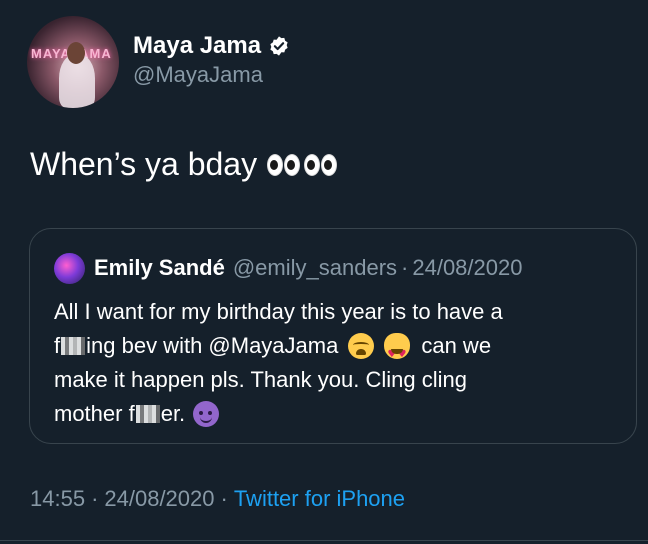  What do you see at coordinates (397, 352) in the screenshot?
I see `heart-eyes-cat-emoji-icon` at bounding box center [397, 352].